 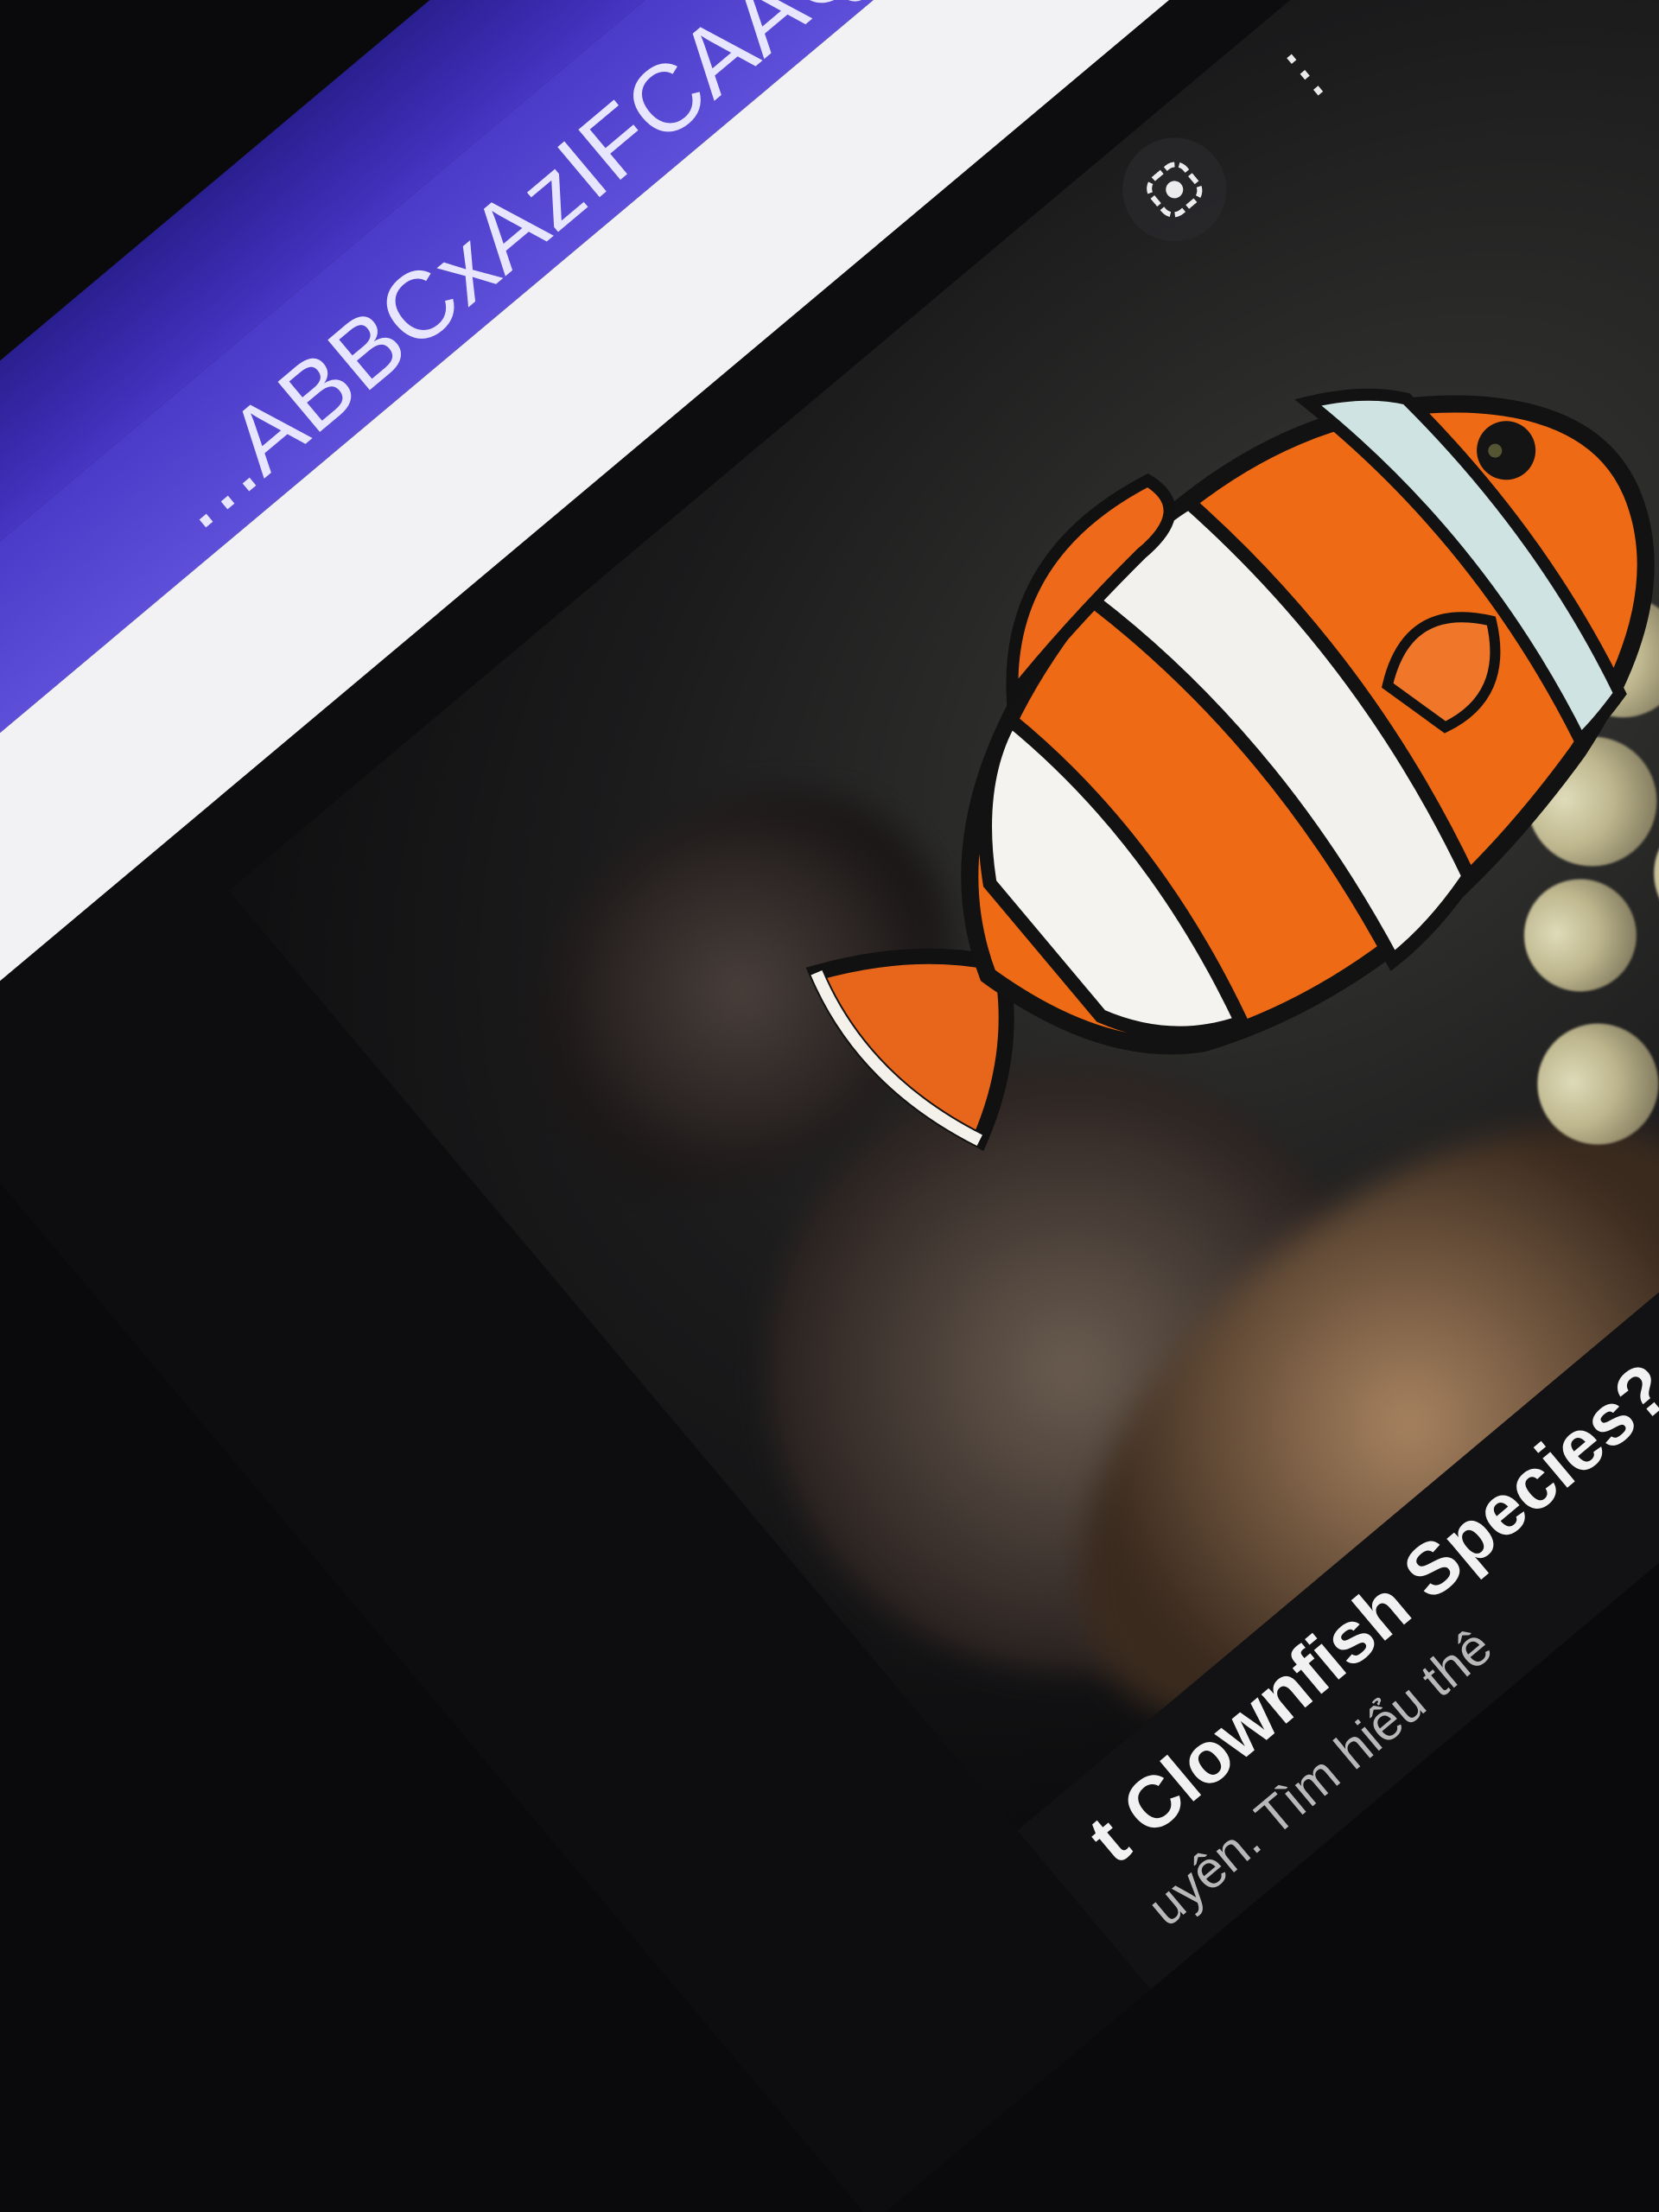 I want to click on more-options-icon: ⋮, so click(x=1302, y=75).